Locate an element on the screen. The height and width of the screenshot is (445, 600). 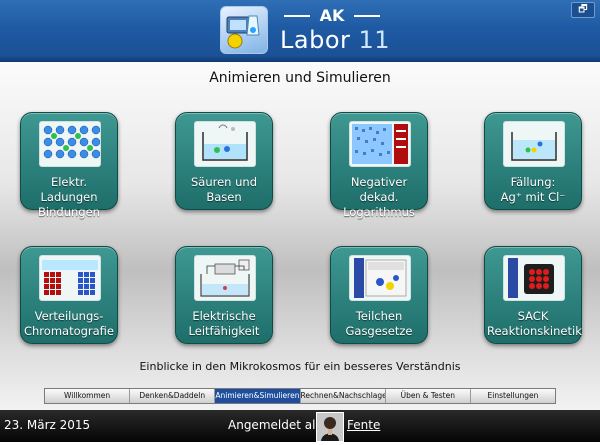
gas-particles-icon is located at coordinates (380, 278).